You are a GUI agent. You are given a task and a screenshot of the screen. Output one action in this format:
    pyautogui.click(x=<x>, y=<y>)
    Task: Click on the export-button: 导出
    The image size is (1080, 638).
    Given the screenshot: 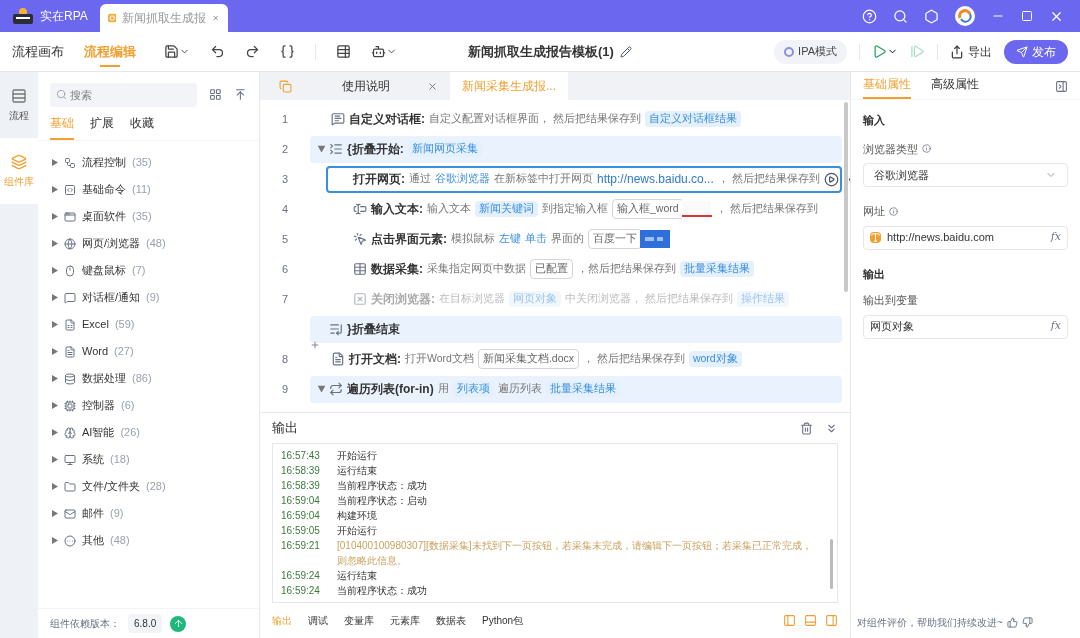 What is the action you would take?
    pyautogui.click(x=971, y=51)
    